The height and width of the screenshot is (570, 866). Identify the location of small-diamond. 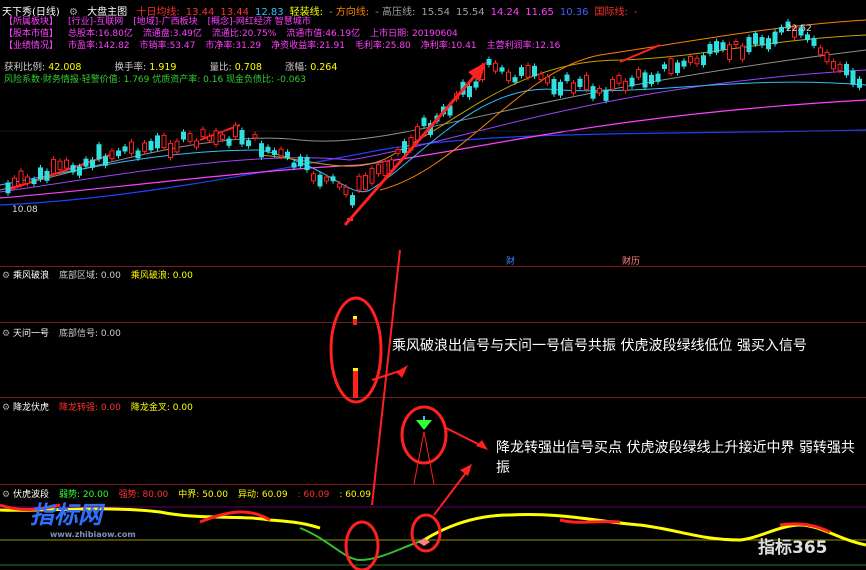
(424, 542).